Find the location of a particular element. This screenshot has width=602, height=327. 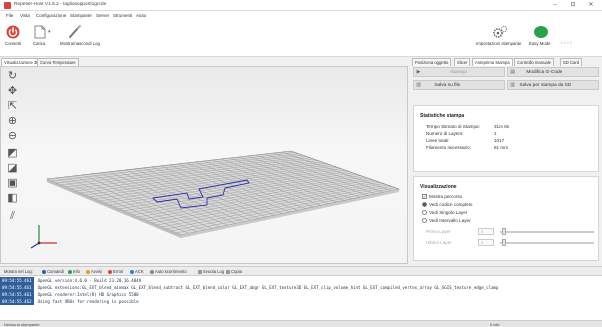

save-sd-label: Salva per stampa da SD is located at coordinates (545, 85).